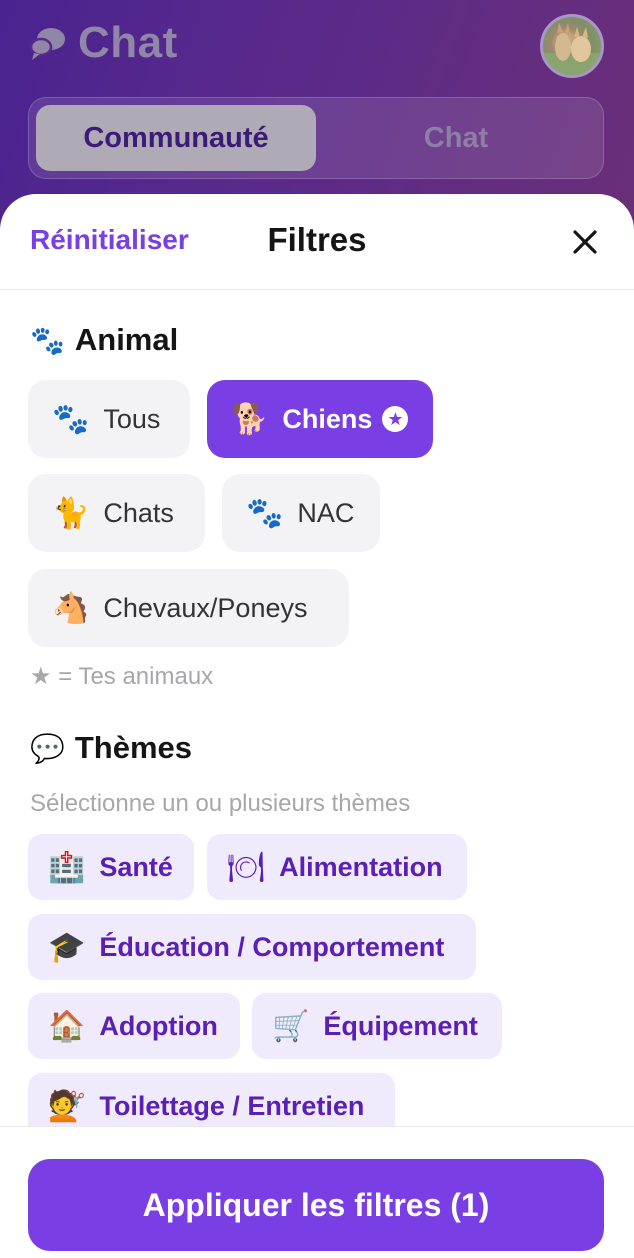 This screenshot has width=634, height=1258. I want to click on animal-chip-tous: 🐾 Tous, so click(109, 419).